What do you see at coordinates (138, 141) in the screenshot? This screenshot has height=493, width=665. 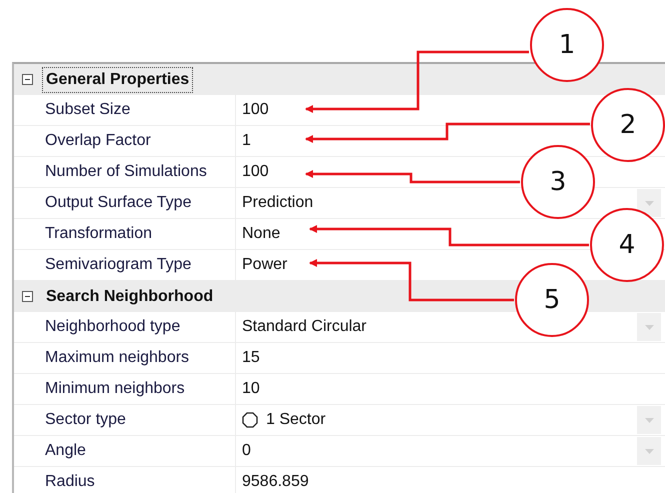 I see `property-label: Overlap Factor` at bounding box center [138, 141].